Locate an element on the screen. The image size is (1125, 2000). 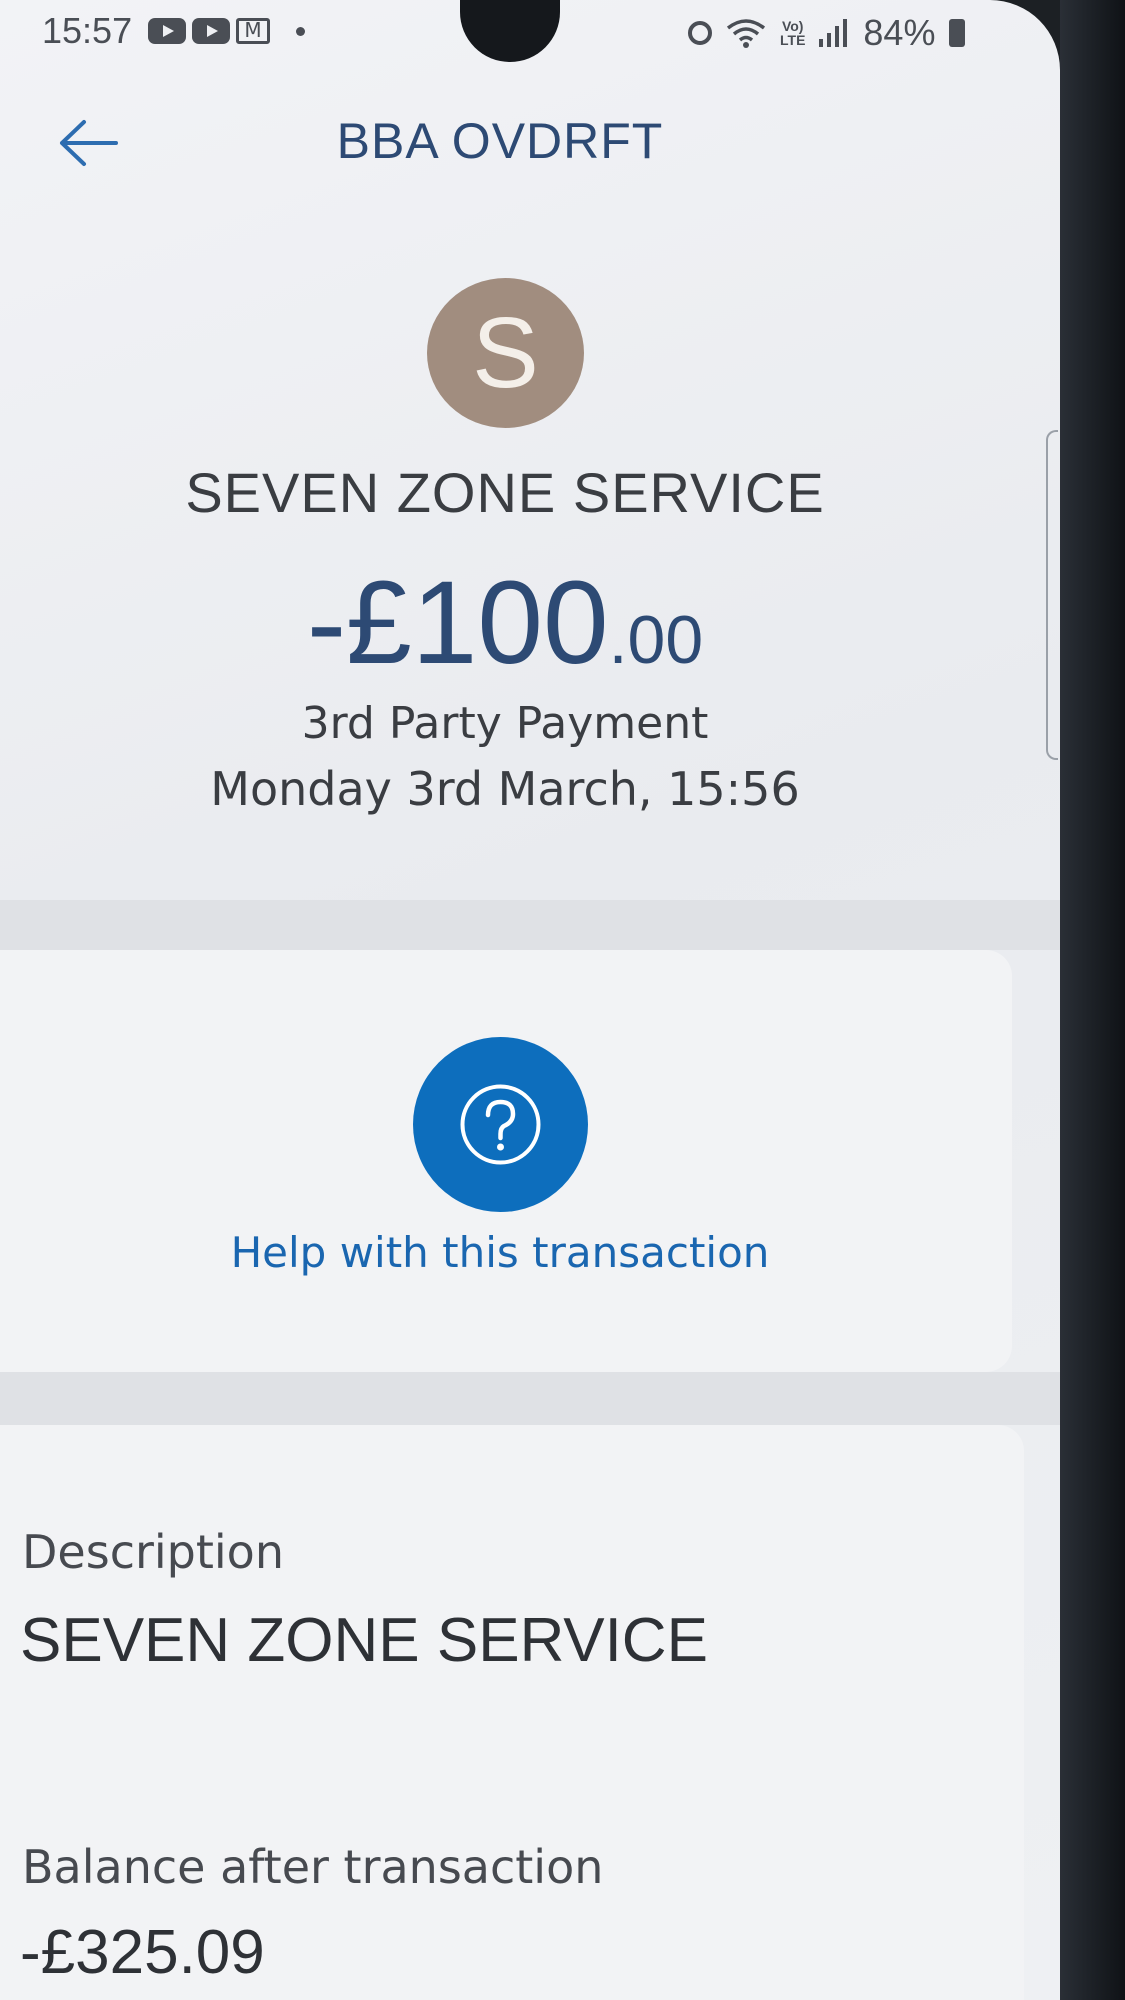
wifi-icon is located at coordinates (746, 33).